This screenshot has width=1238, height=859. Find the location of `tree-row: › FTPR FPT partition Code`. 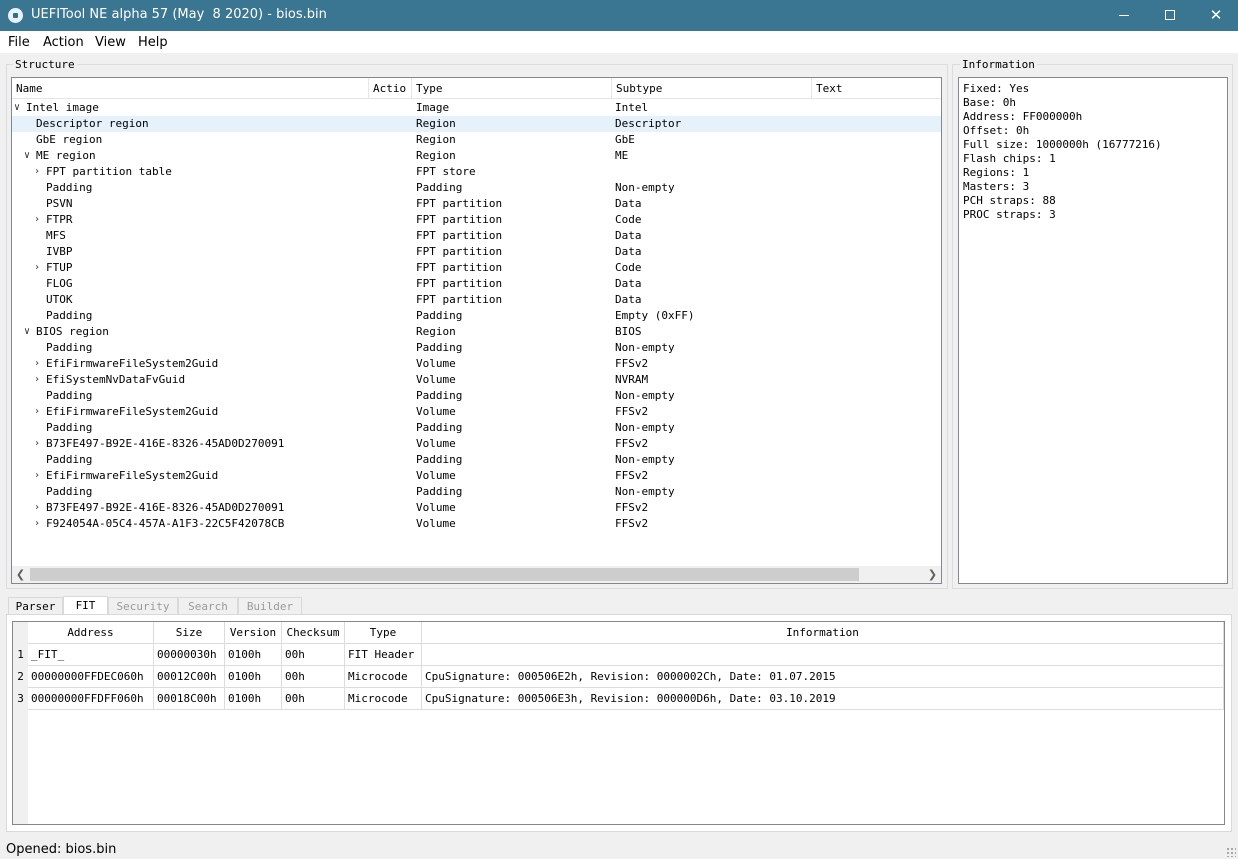

tree-row: › FTPR FPT partition Code is located at coordinates (476, 220).